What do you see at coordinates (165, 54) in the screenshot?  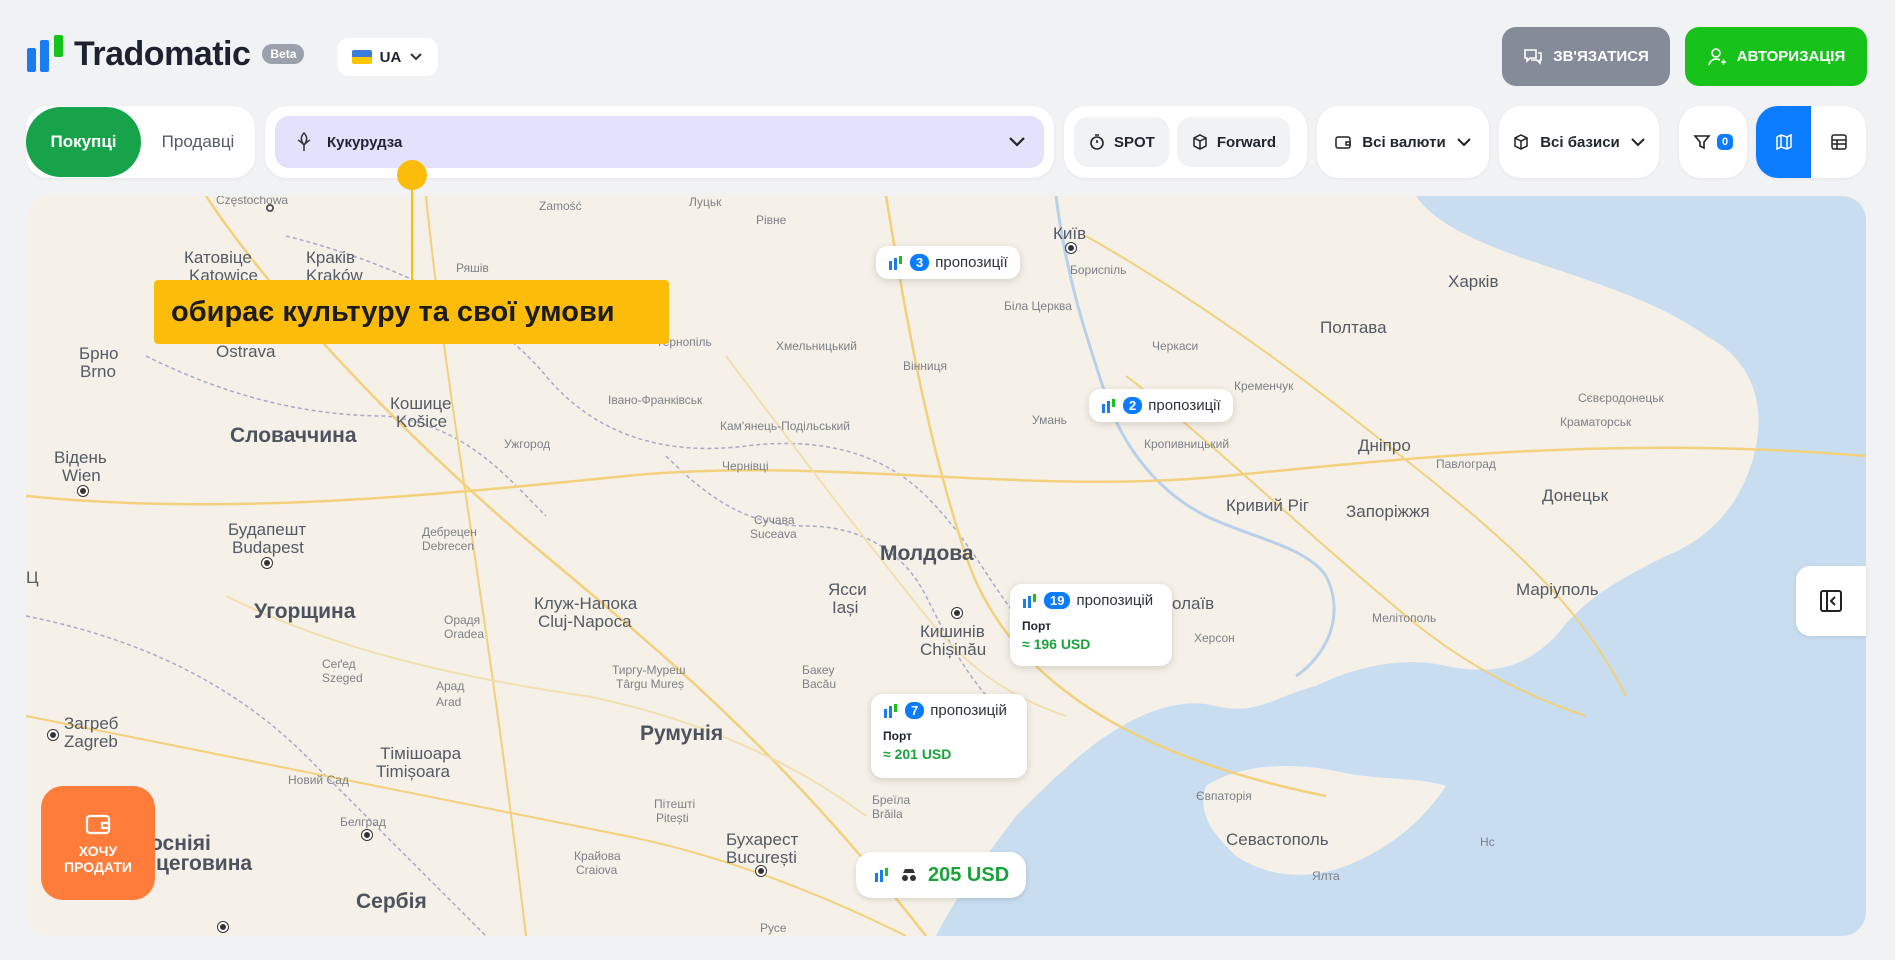 I see `brand-logo: Tradomatic Beta` at bounding box center [165, 54].